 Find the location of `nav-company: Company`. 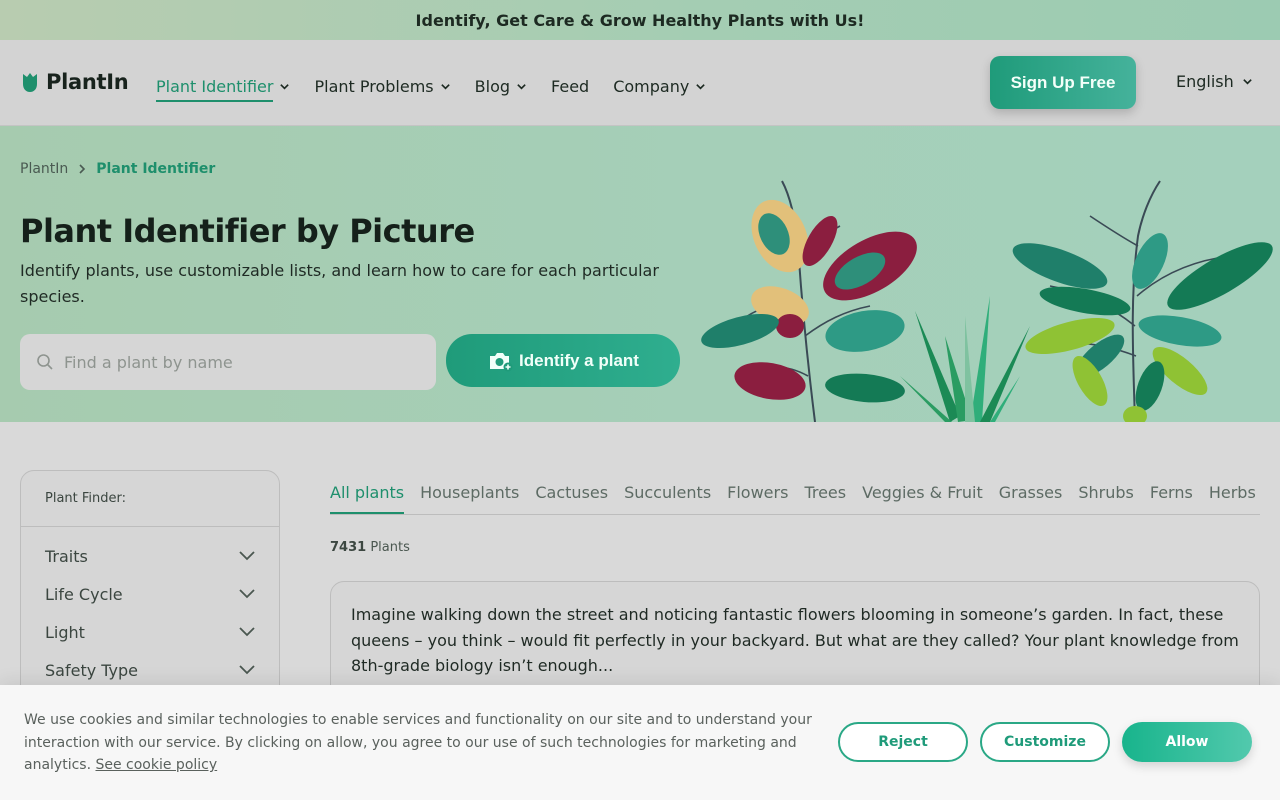

nav-company: Company is located at coordinates (659, 86).